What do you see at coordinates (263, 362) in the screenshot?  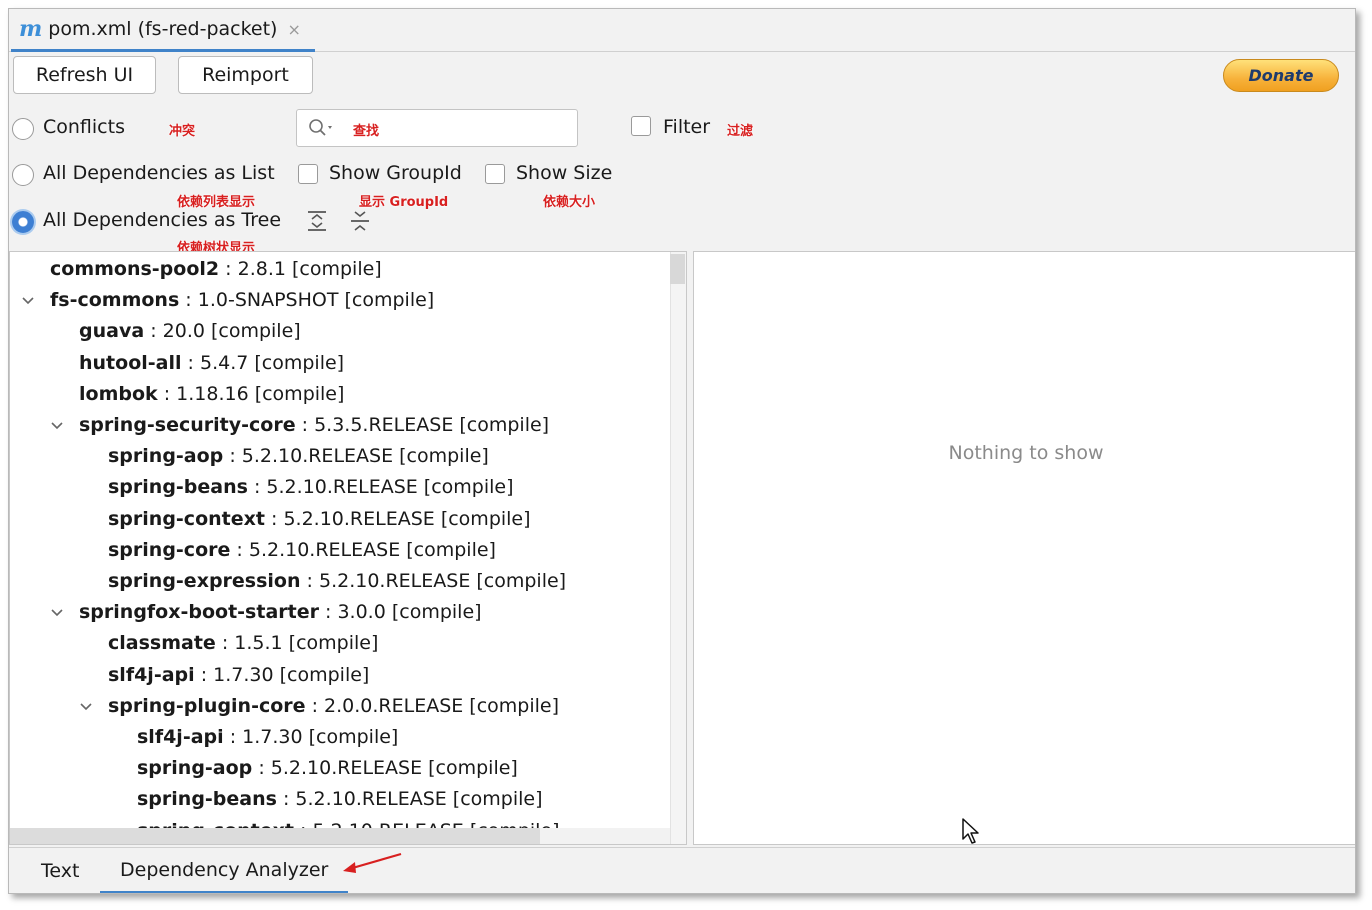 I see `artifact-version: : 5.4.7 [compile]` at bounding box center [263, 362].